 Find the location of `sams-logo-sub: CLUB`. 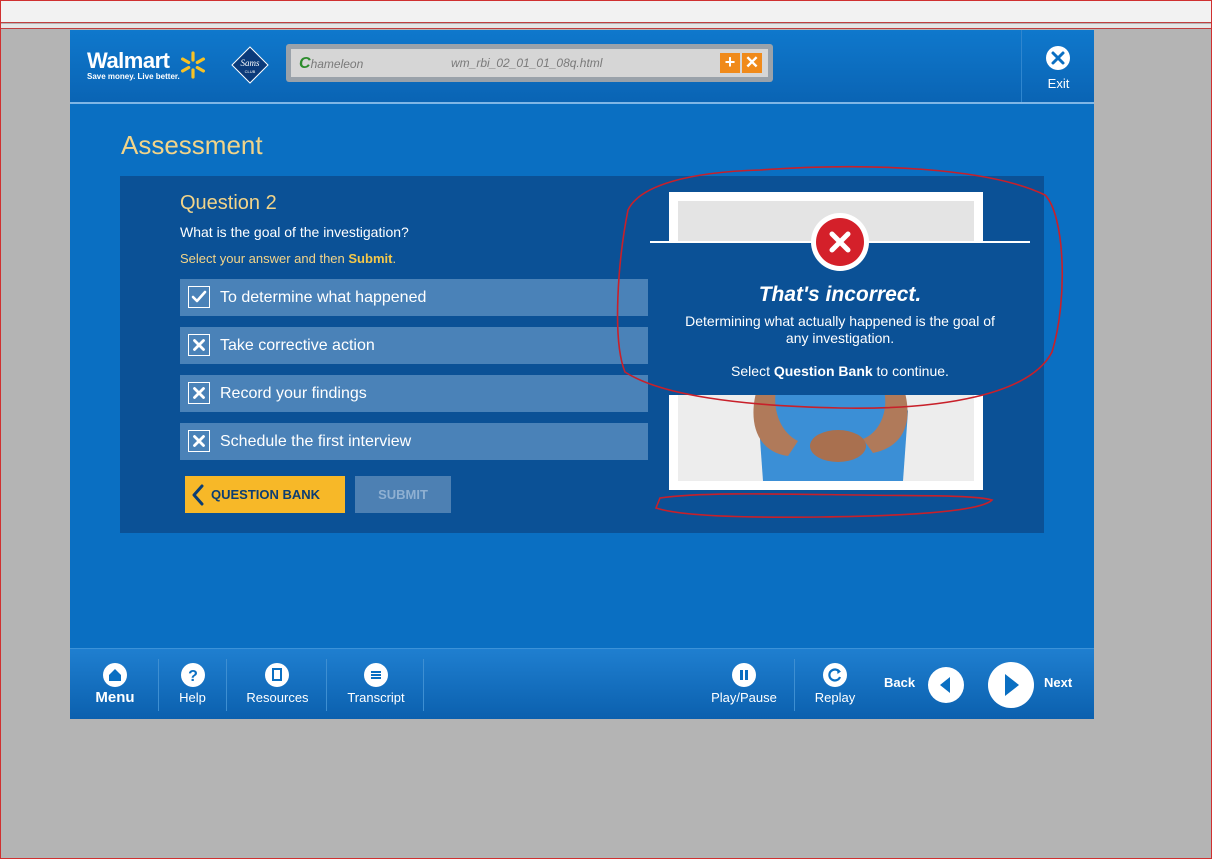

sams-logo-sub: CLUB is located at coordinates (250, 71).